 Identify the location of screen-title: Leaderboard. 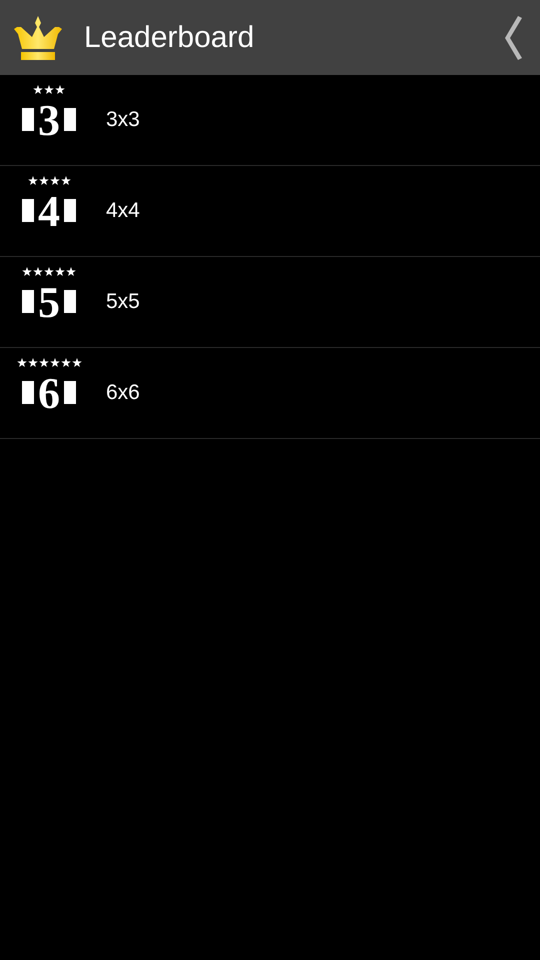
(170, 38).